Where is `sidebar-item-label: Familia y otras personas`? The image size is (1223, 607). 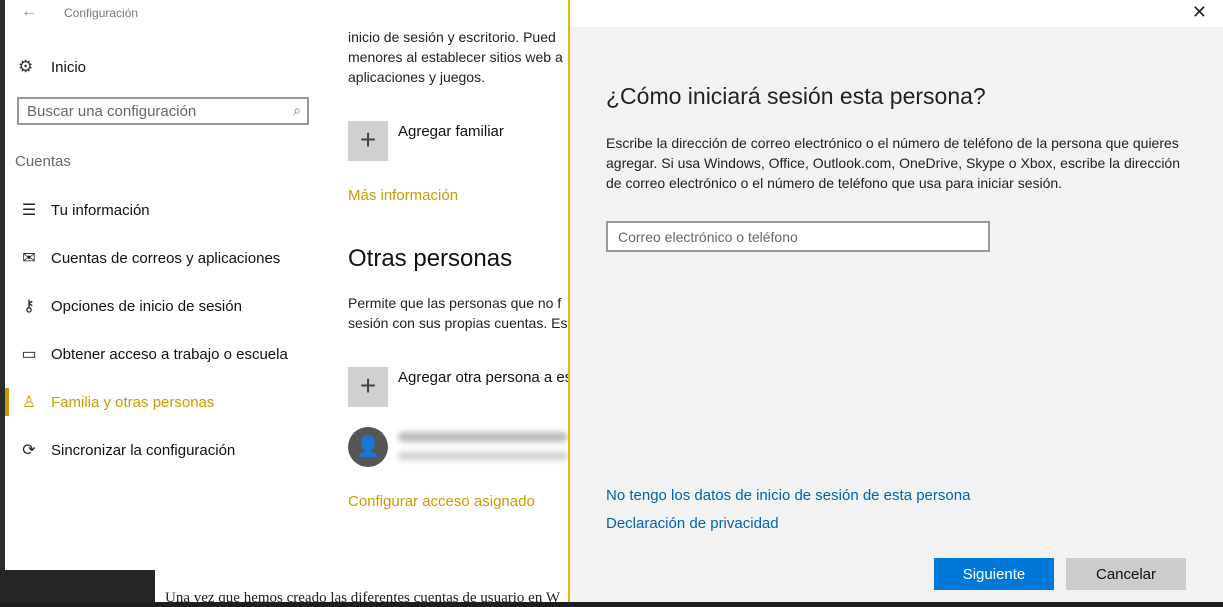
sidebar-item-label: Familia y otras personas is located at coordinates (133, 402).